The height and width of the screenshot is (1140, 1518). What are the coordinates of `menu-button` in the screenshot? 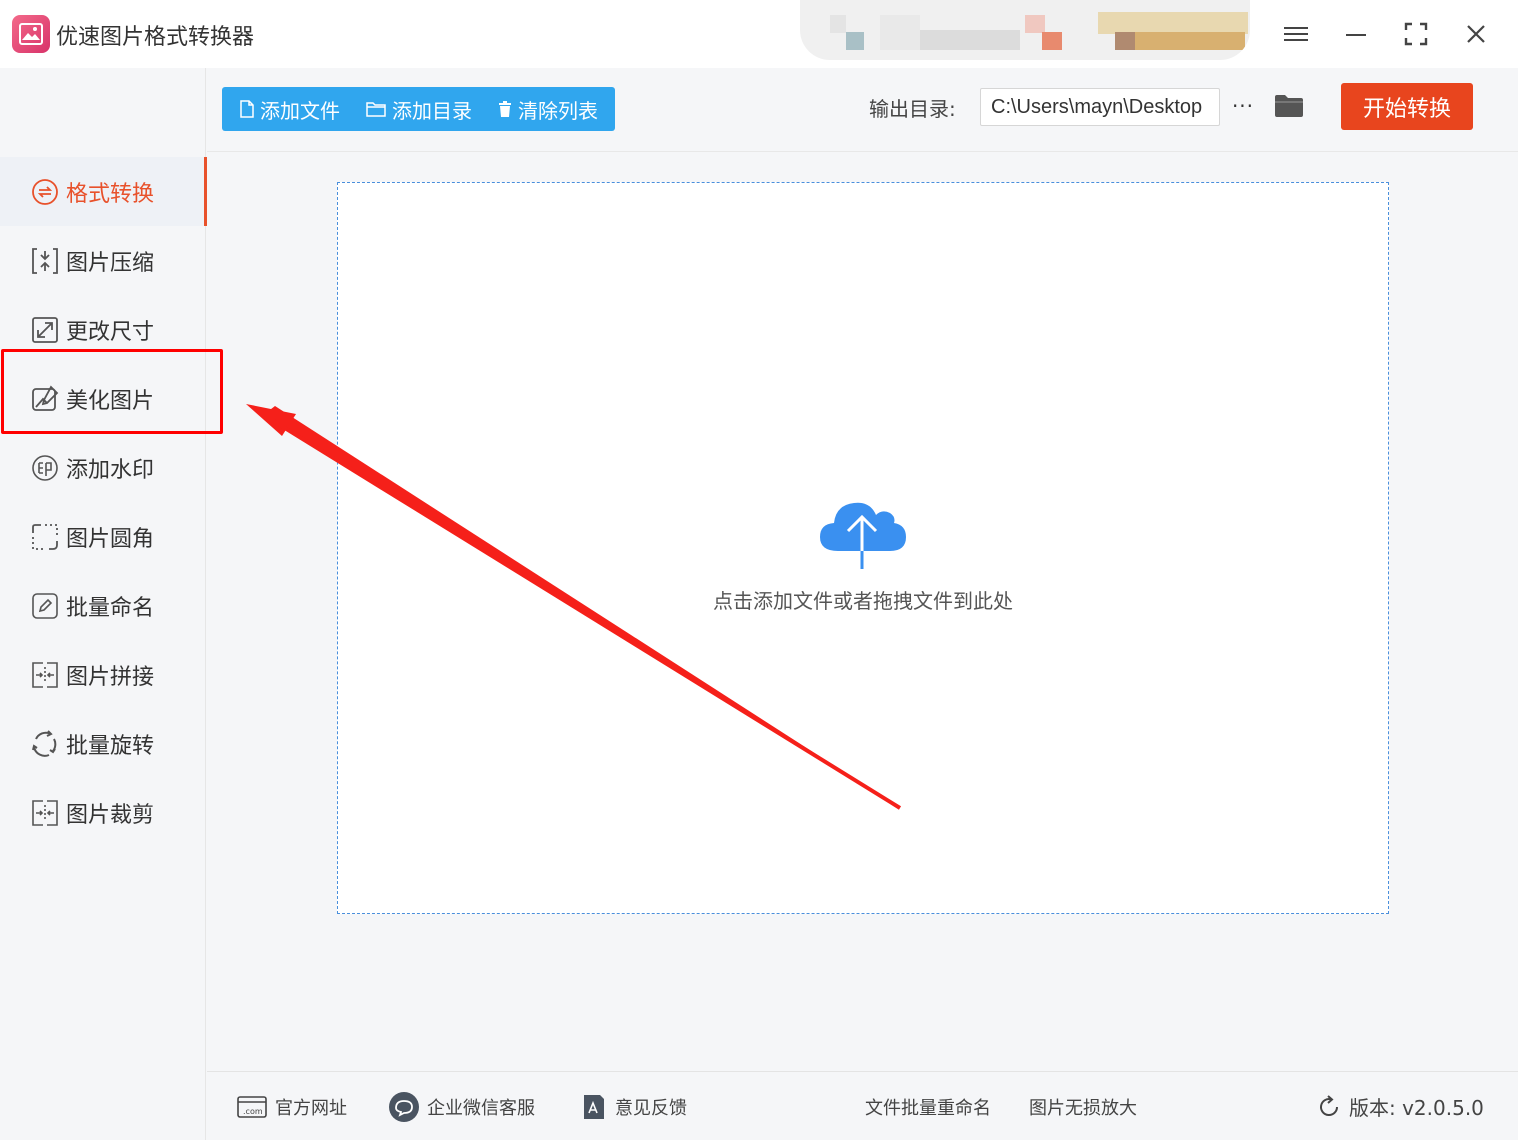 It's located at (1296, 34).